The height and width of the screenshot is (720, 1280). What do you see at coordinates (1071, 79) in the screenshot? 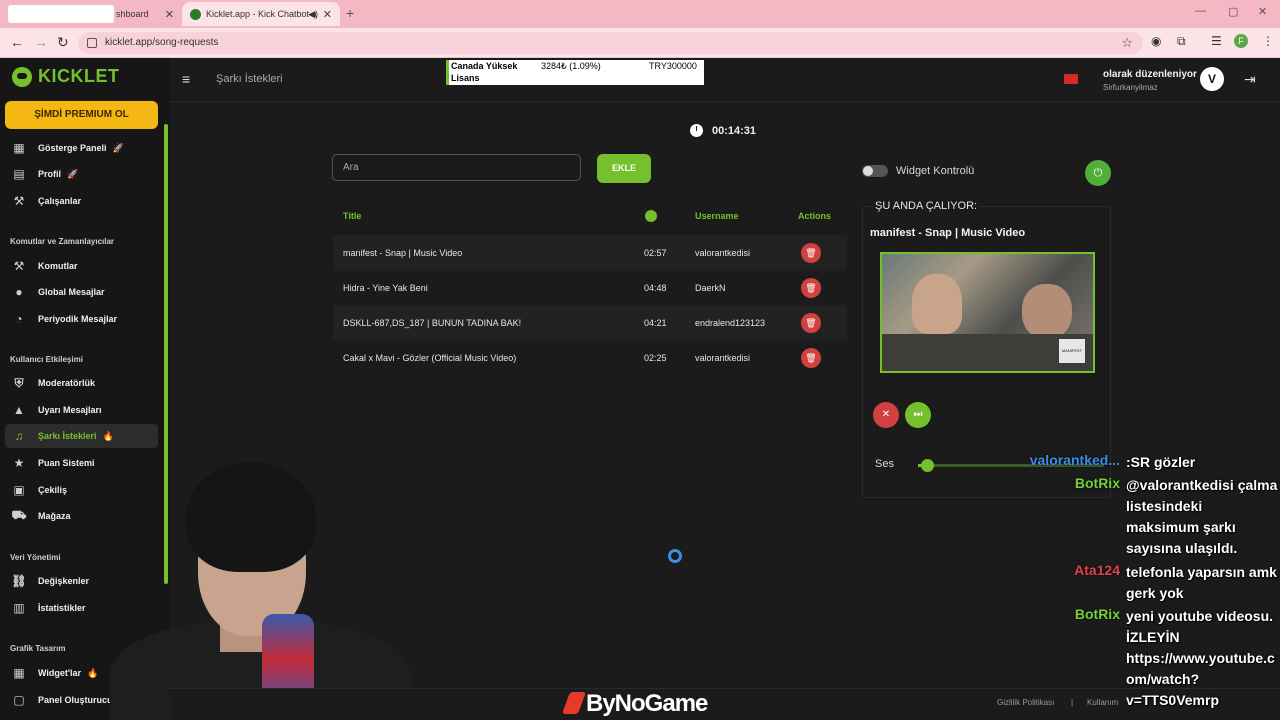
I see `turkey-flag-icon` at bounding box center [1071, 79].